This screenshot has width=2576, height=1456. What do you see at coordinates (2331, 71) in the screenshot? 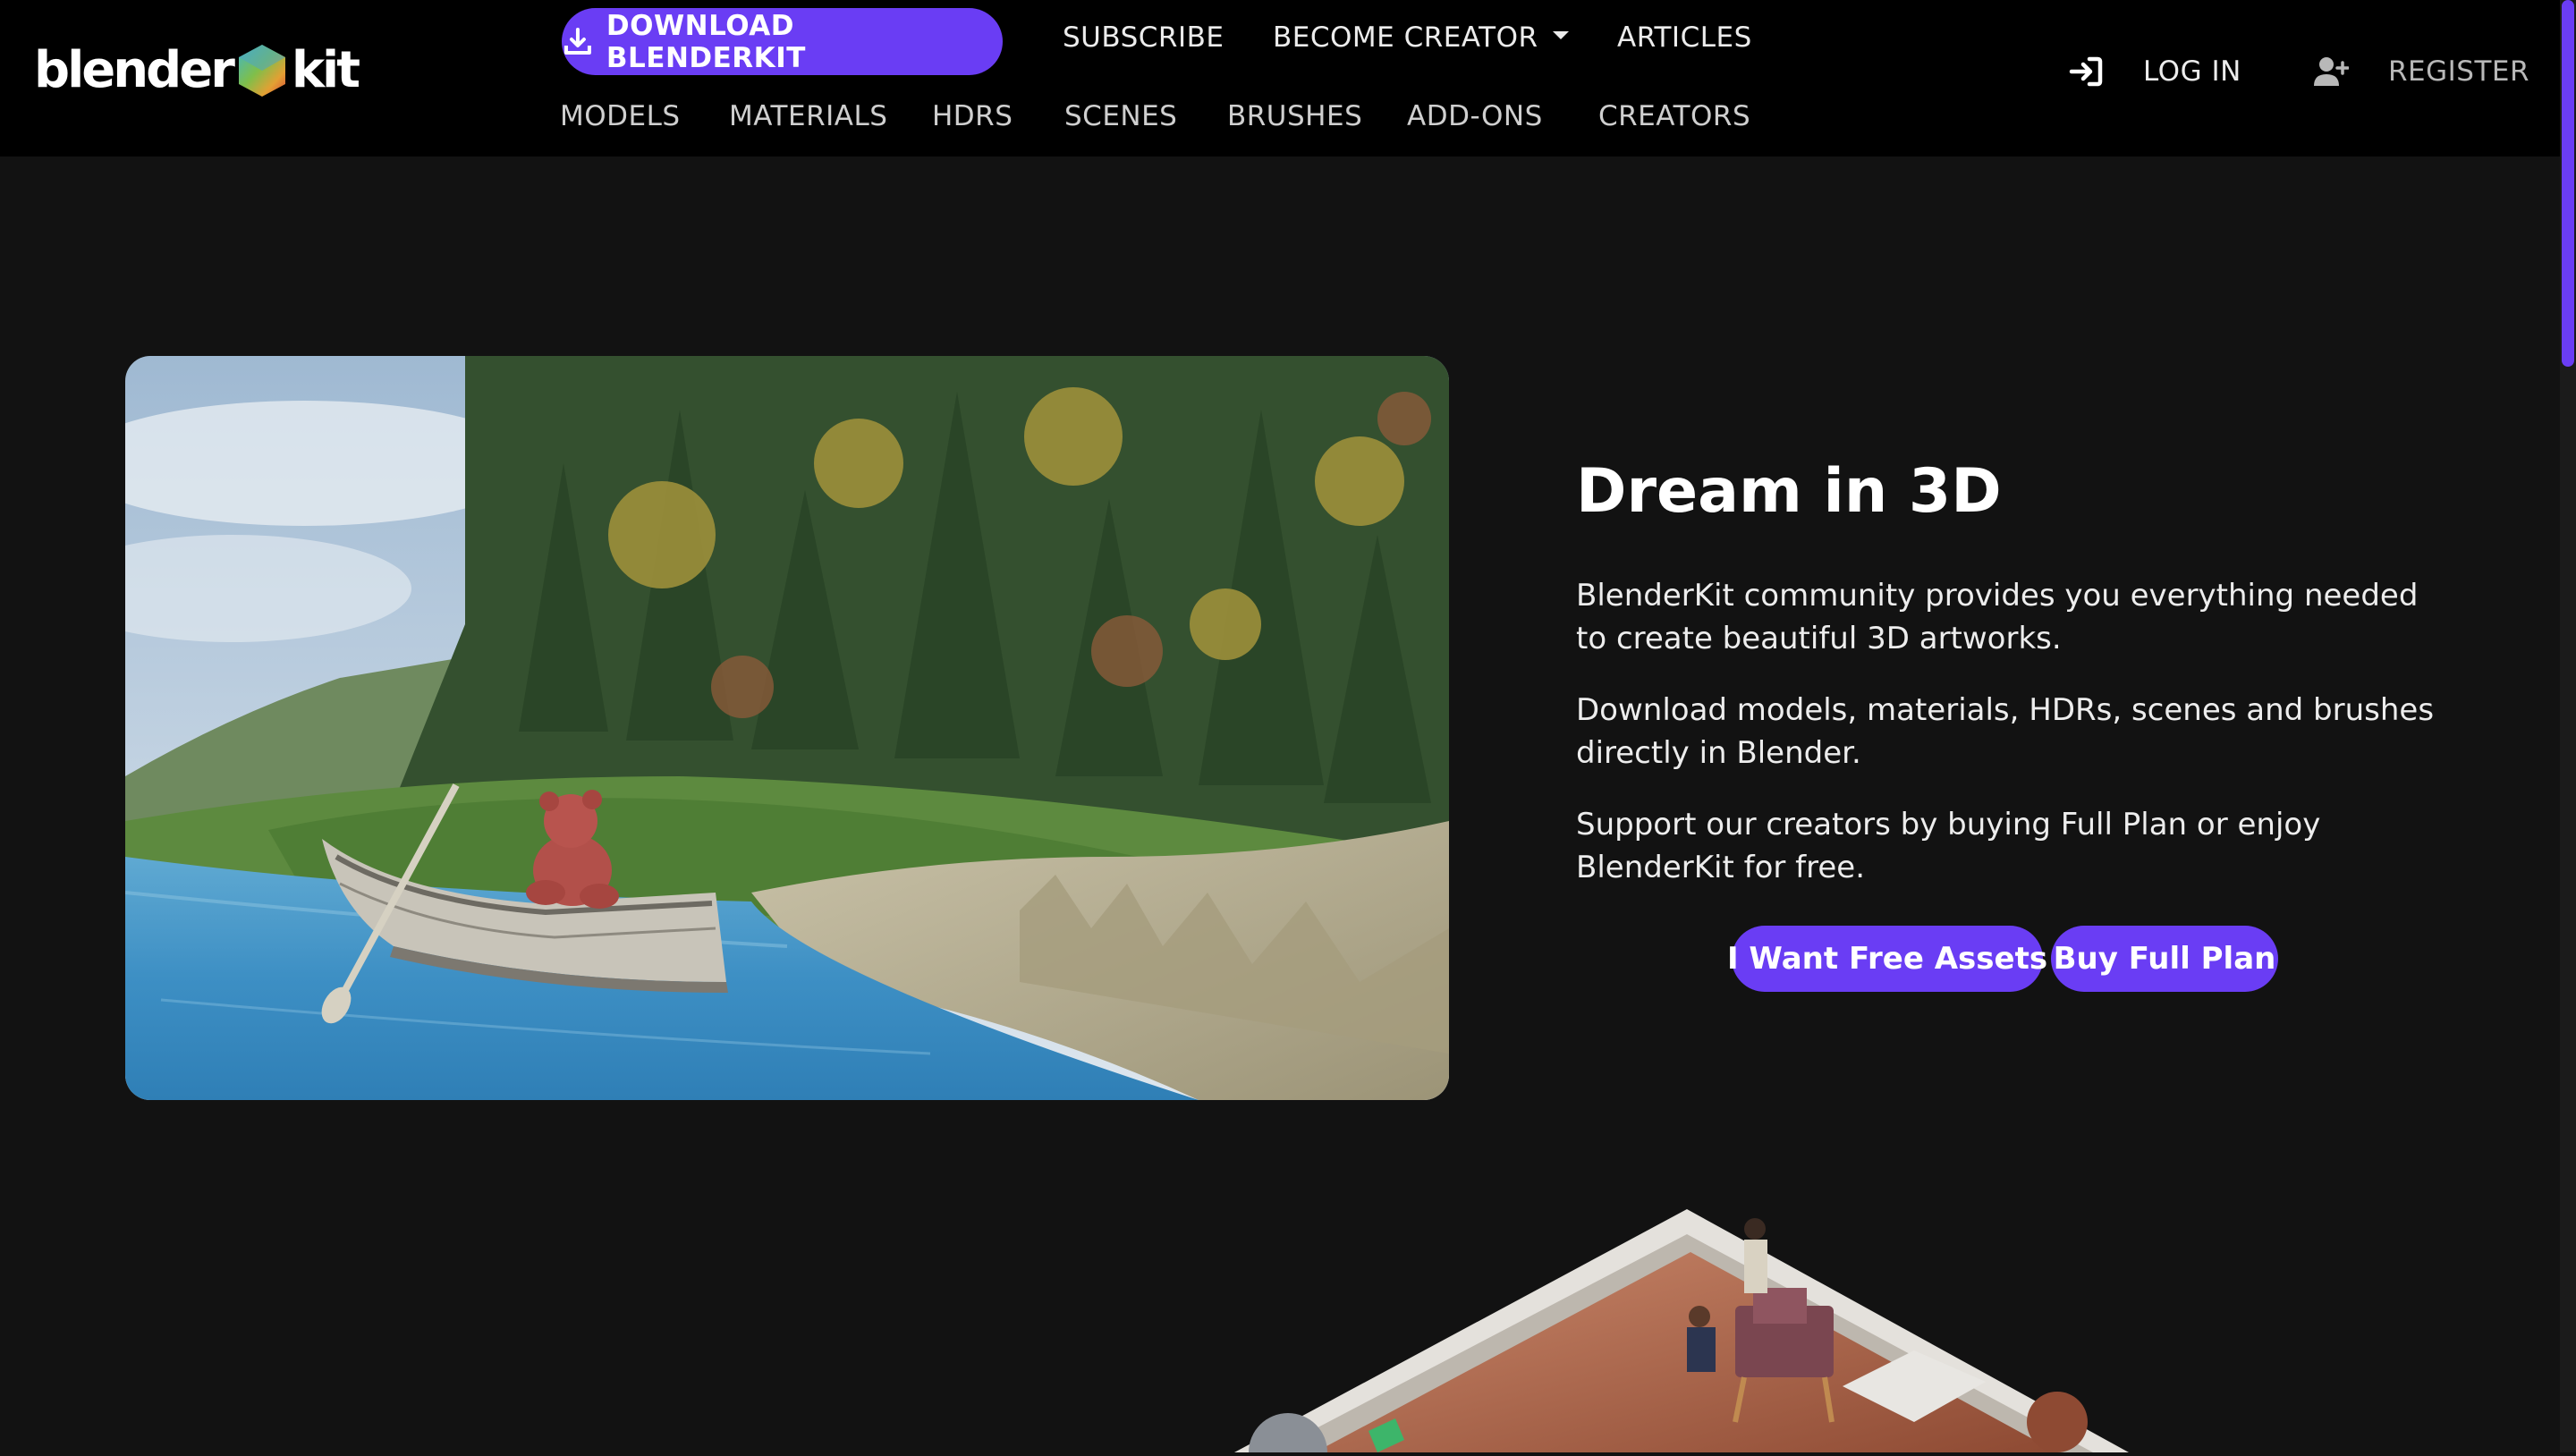
I see `user-plus-icon` at bounding box center [2331, 71].